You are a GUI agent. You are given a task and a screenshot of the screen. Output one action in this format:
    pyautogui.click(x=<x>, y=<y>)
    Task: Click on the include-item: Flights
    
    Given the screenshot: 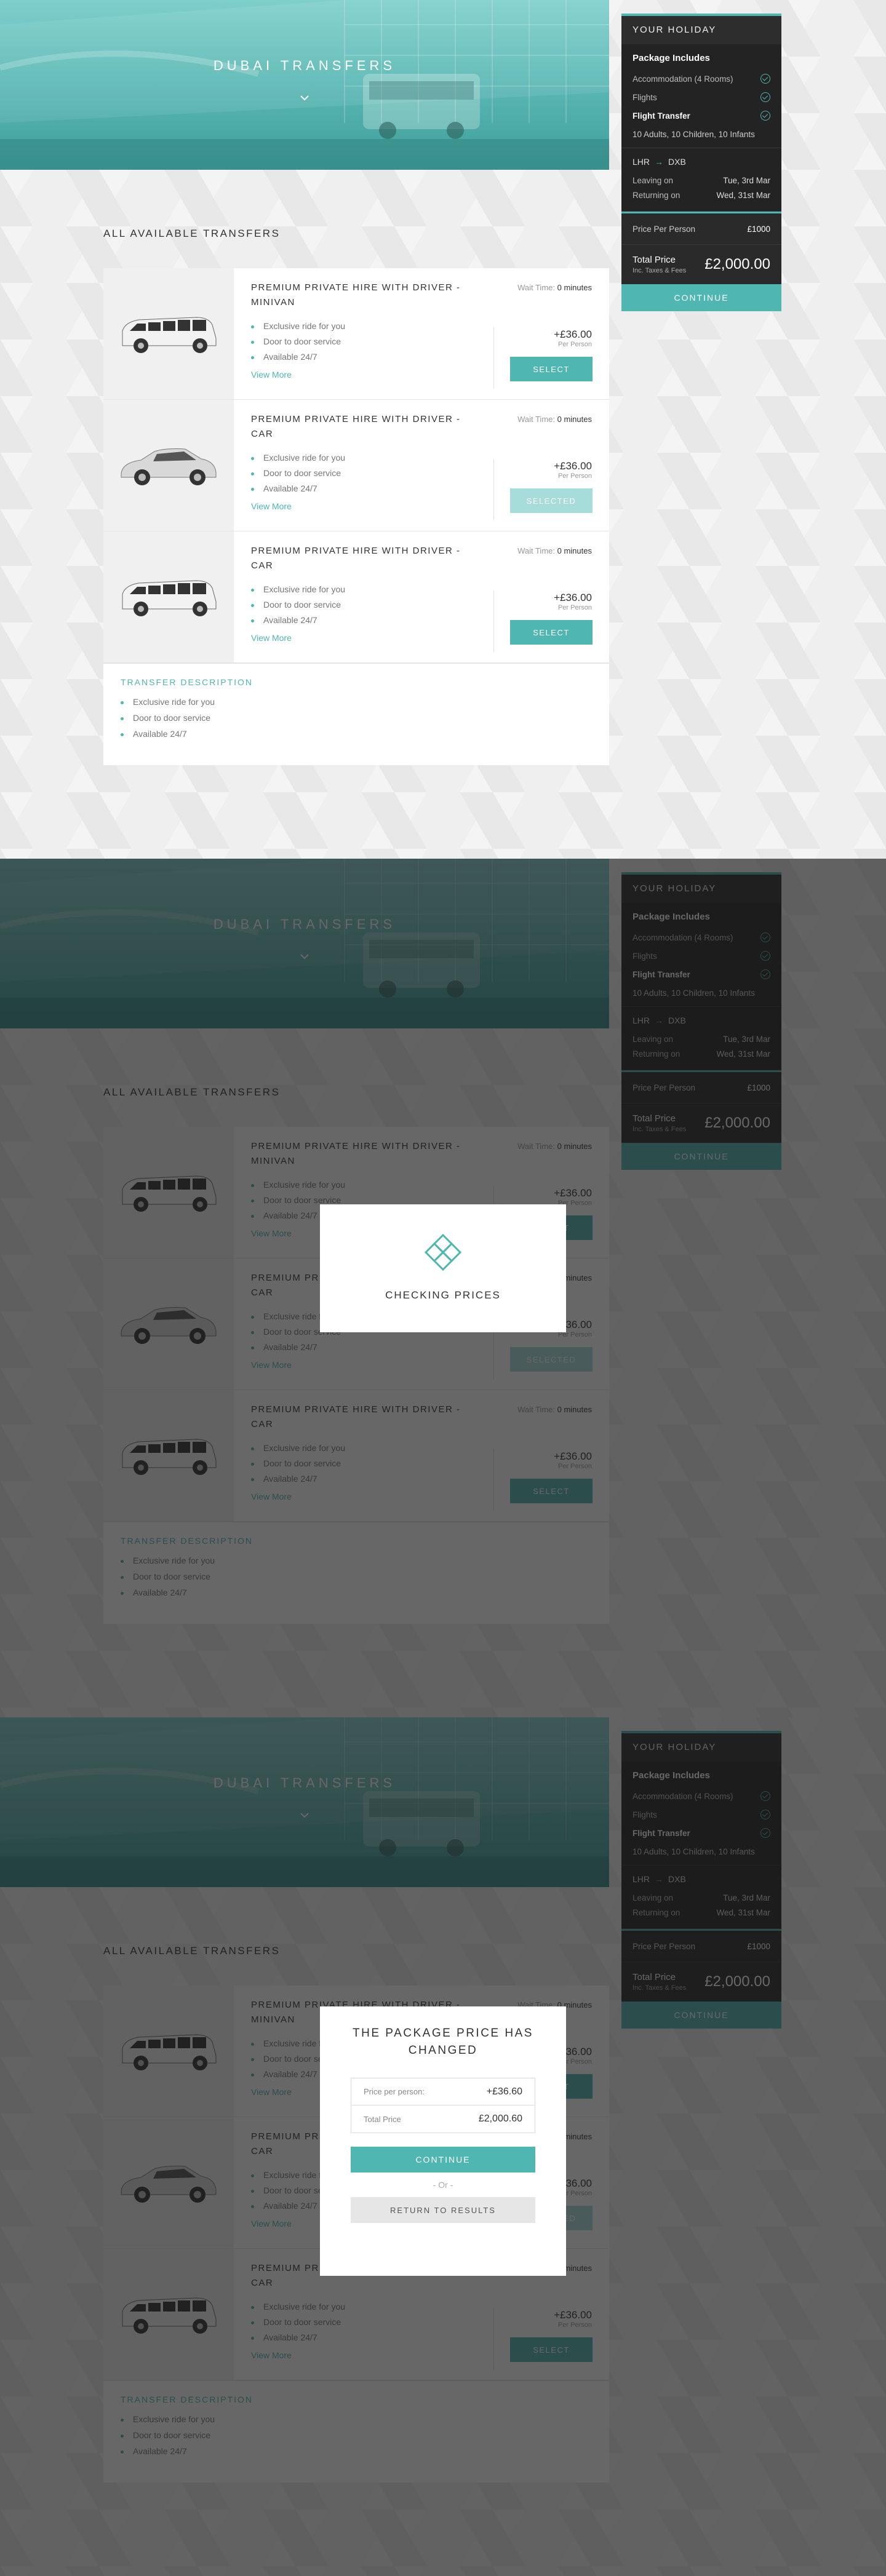 What is the action you would take?
    pyautogui.click(x=702, y=97)
    